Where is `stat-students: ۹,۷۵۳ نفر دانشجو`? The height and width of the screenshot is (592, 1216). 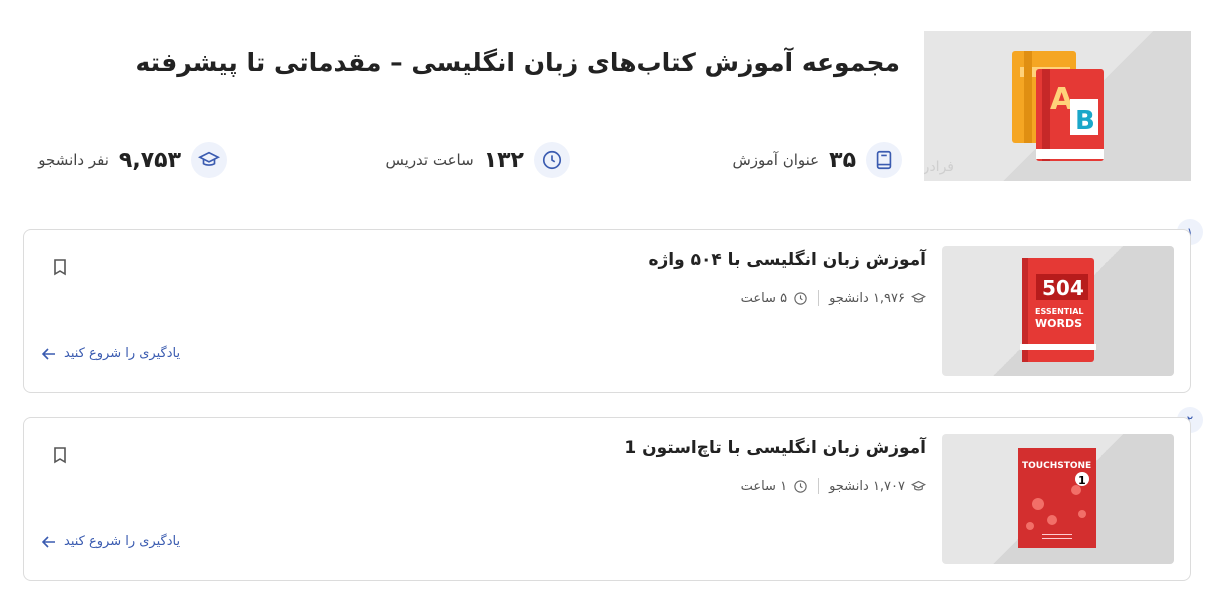
stat-students: ۹,۷۵۳ نفر دانشجو is located at coordinates (132, 160).